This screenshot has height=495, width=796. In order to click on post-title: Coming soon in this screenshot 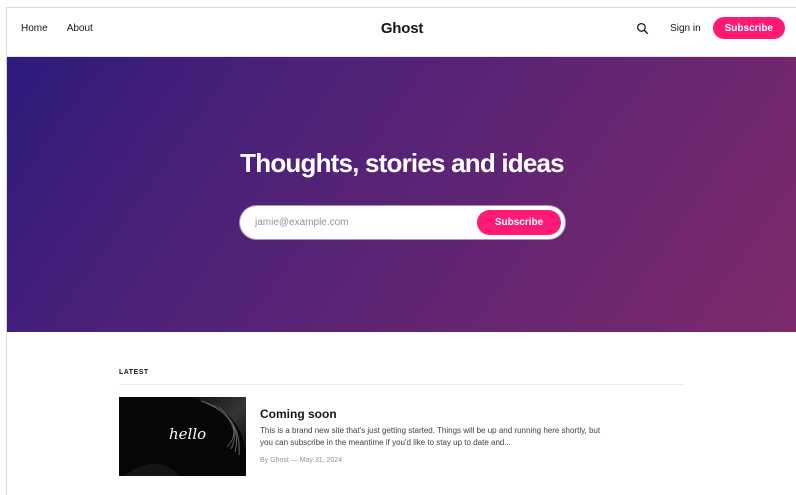, I will do `click(298, 414)`.